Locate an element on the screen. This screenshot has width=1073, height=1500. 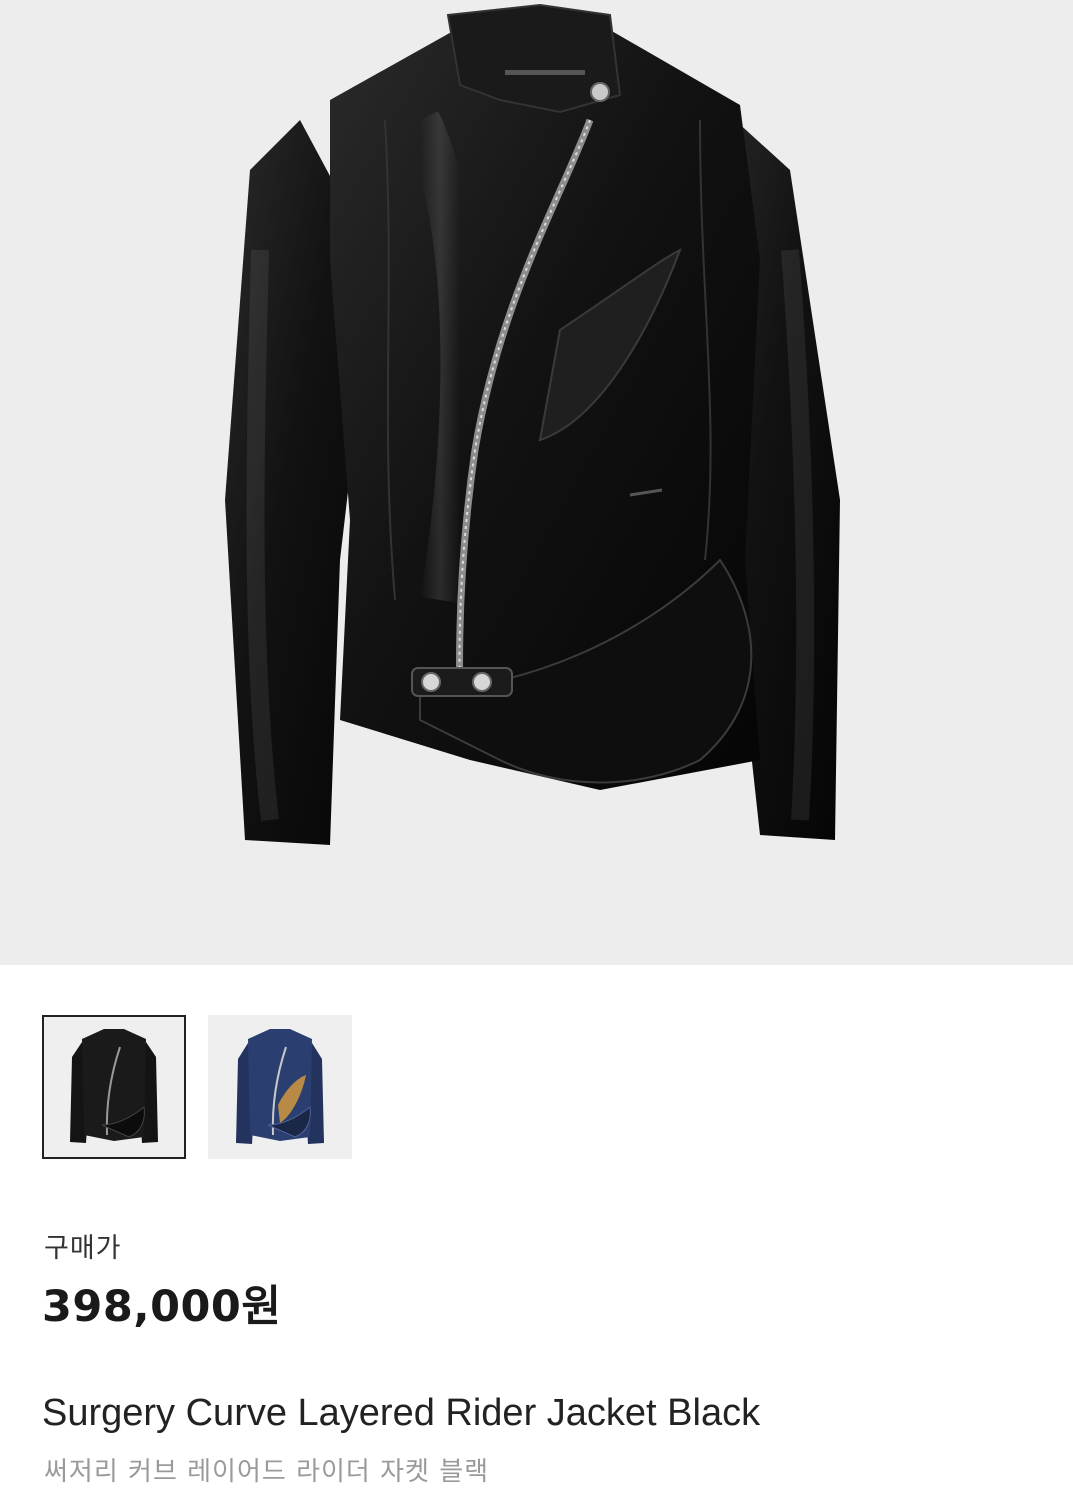
thumbnail-list is located at coordinates (197, 1087).